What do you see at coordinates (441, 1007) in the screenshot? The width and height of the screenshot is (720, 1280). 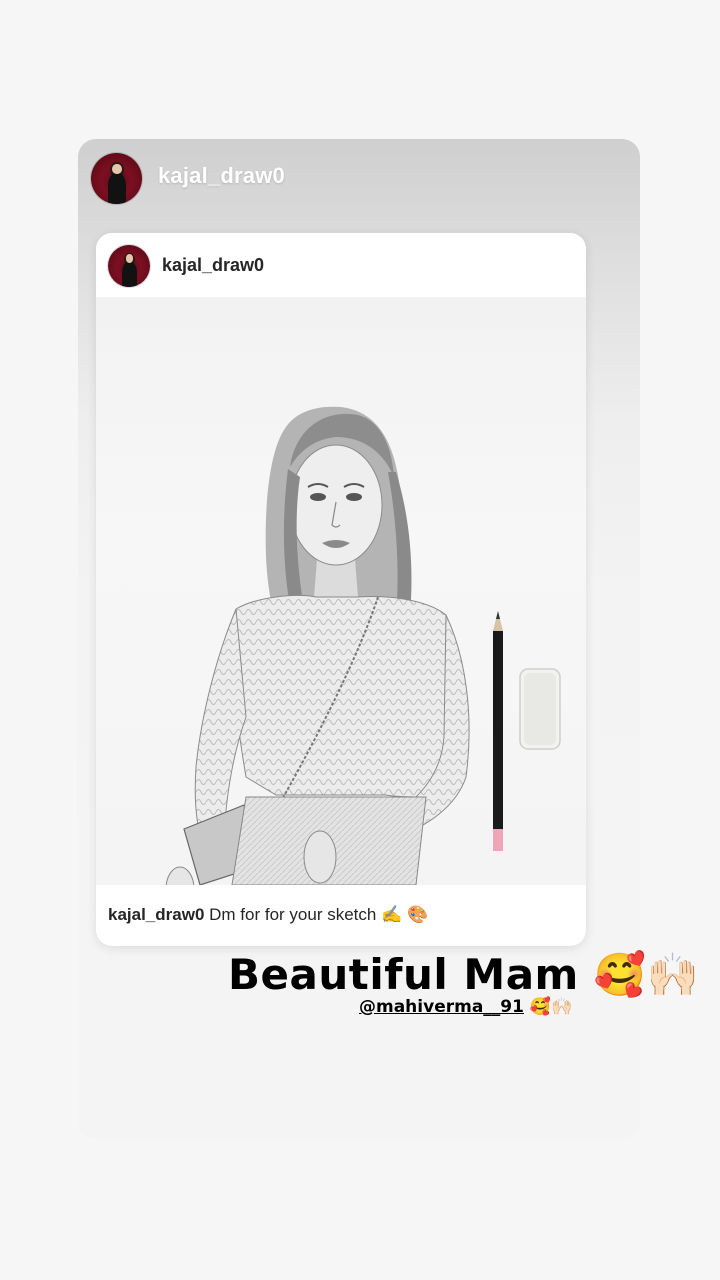 I see `mention-handle: @mahiverma__91` at bounding box center [441, 1007].